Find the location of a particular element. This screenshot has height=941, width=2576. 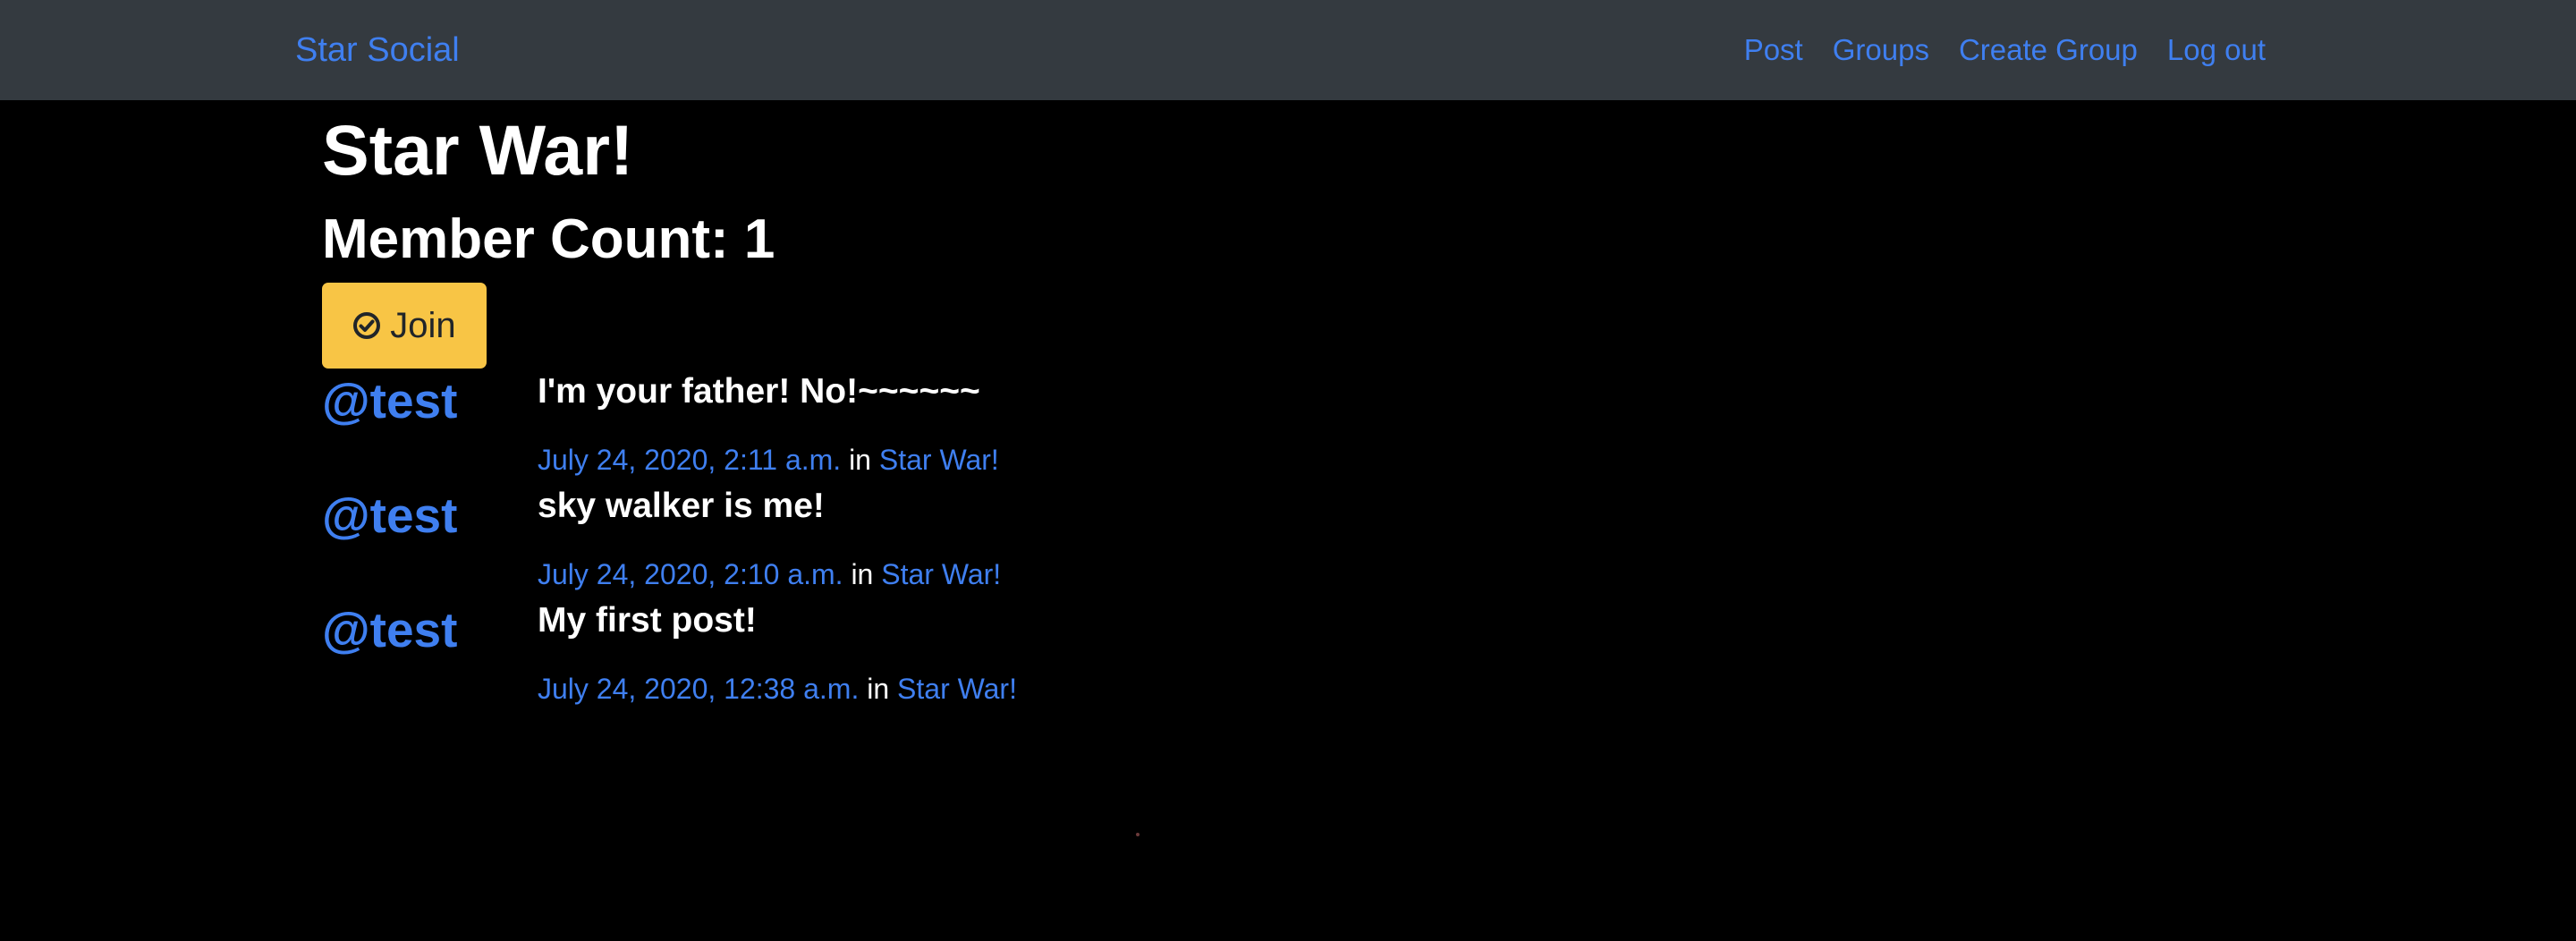

post-message: I'm your father! No!~~~~~~ is located at coordinates (759, 391).